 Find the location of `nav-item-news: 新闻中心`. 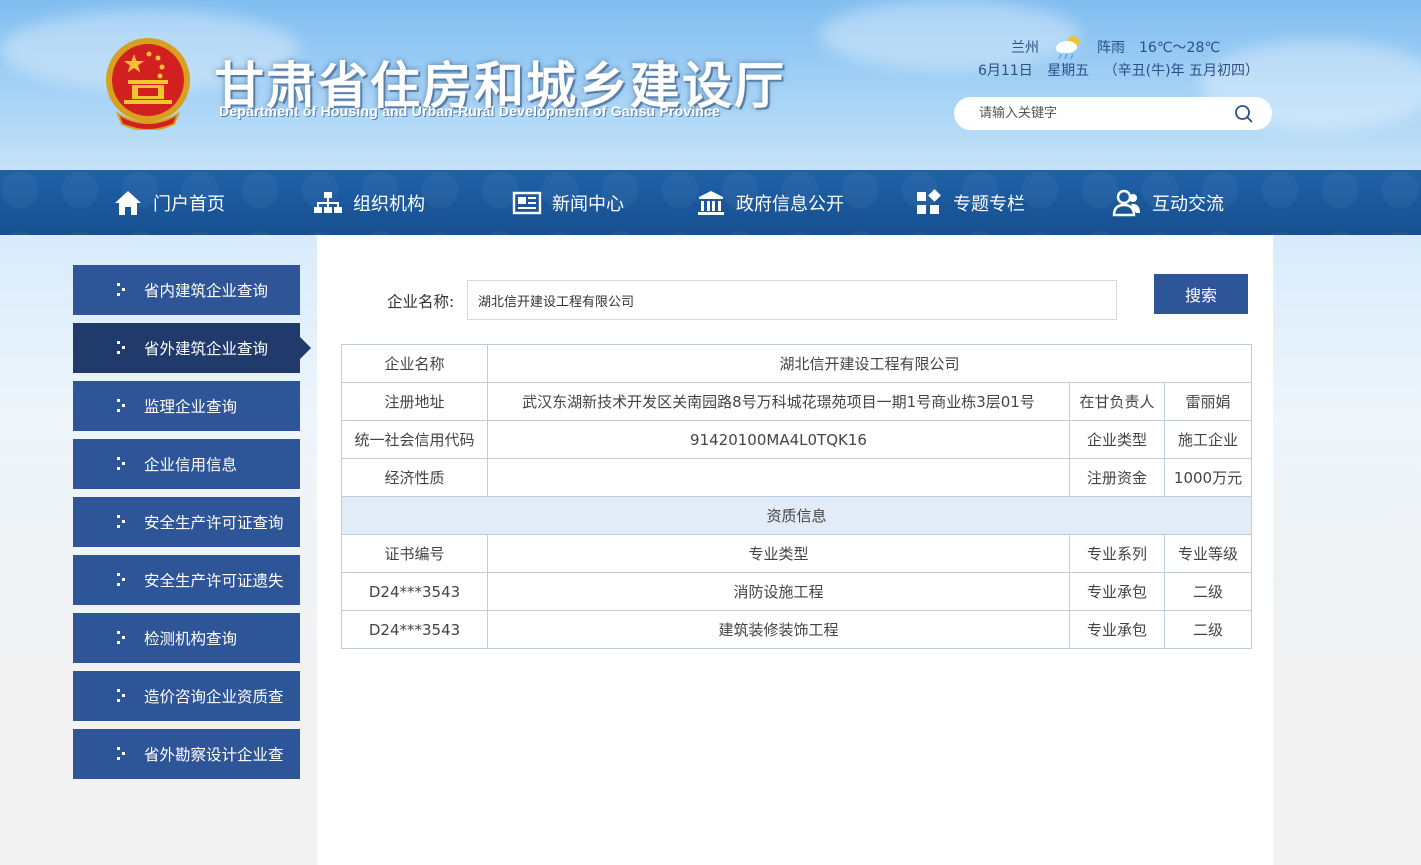

nav-item-news: 新闻中心 is located at coordinates (568, 202).